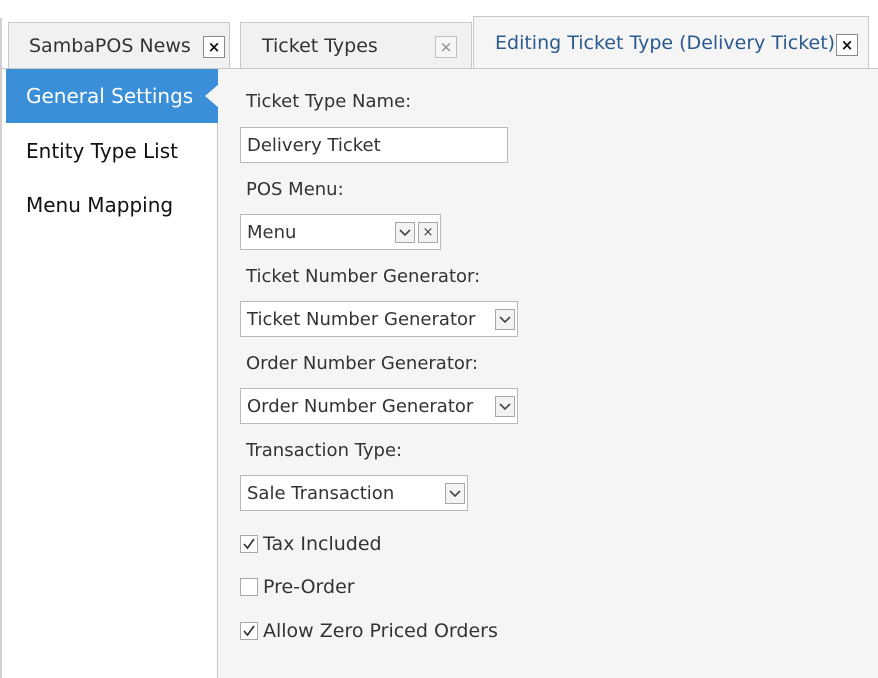 This screenshot has height=678, width=878. What do you see at coordinates (360, 406) in the screenshot?
I see `order-number-generator-value: Order Number Generator` at bounding box center [360, 406].